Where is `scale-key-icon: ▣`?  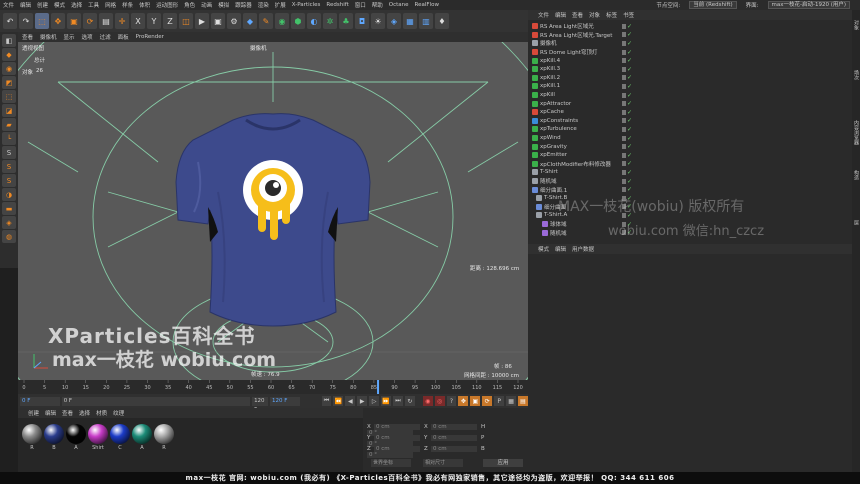 scale-key-icon: ▣ is located at coordinates (475, 401).